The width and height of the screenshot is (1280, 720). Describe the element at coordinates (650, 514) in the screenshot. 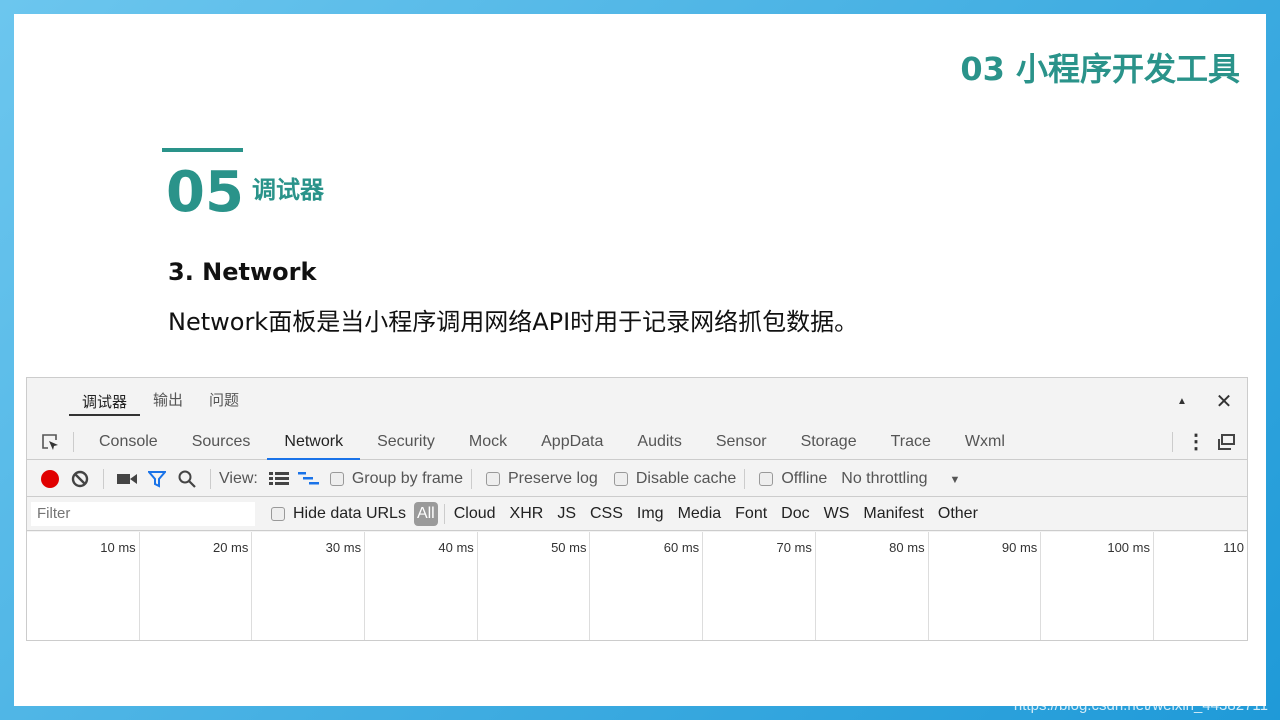

I see `filter-type-img: Img` at that location.